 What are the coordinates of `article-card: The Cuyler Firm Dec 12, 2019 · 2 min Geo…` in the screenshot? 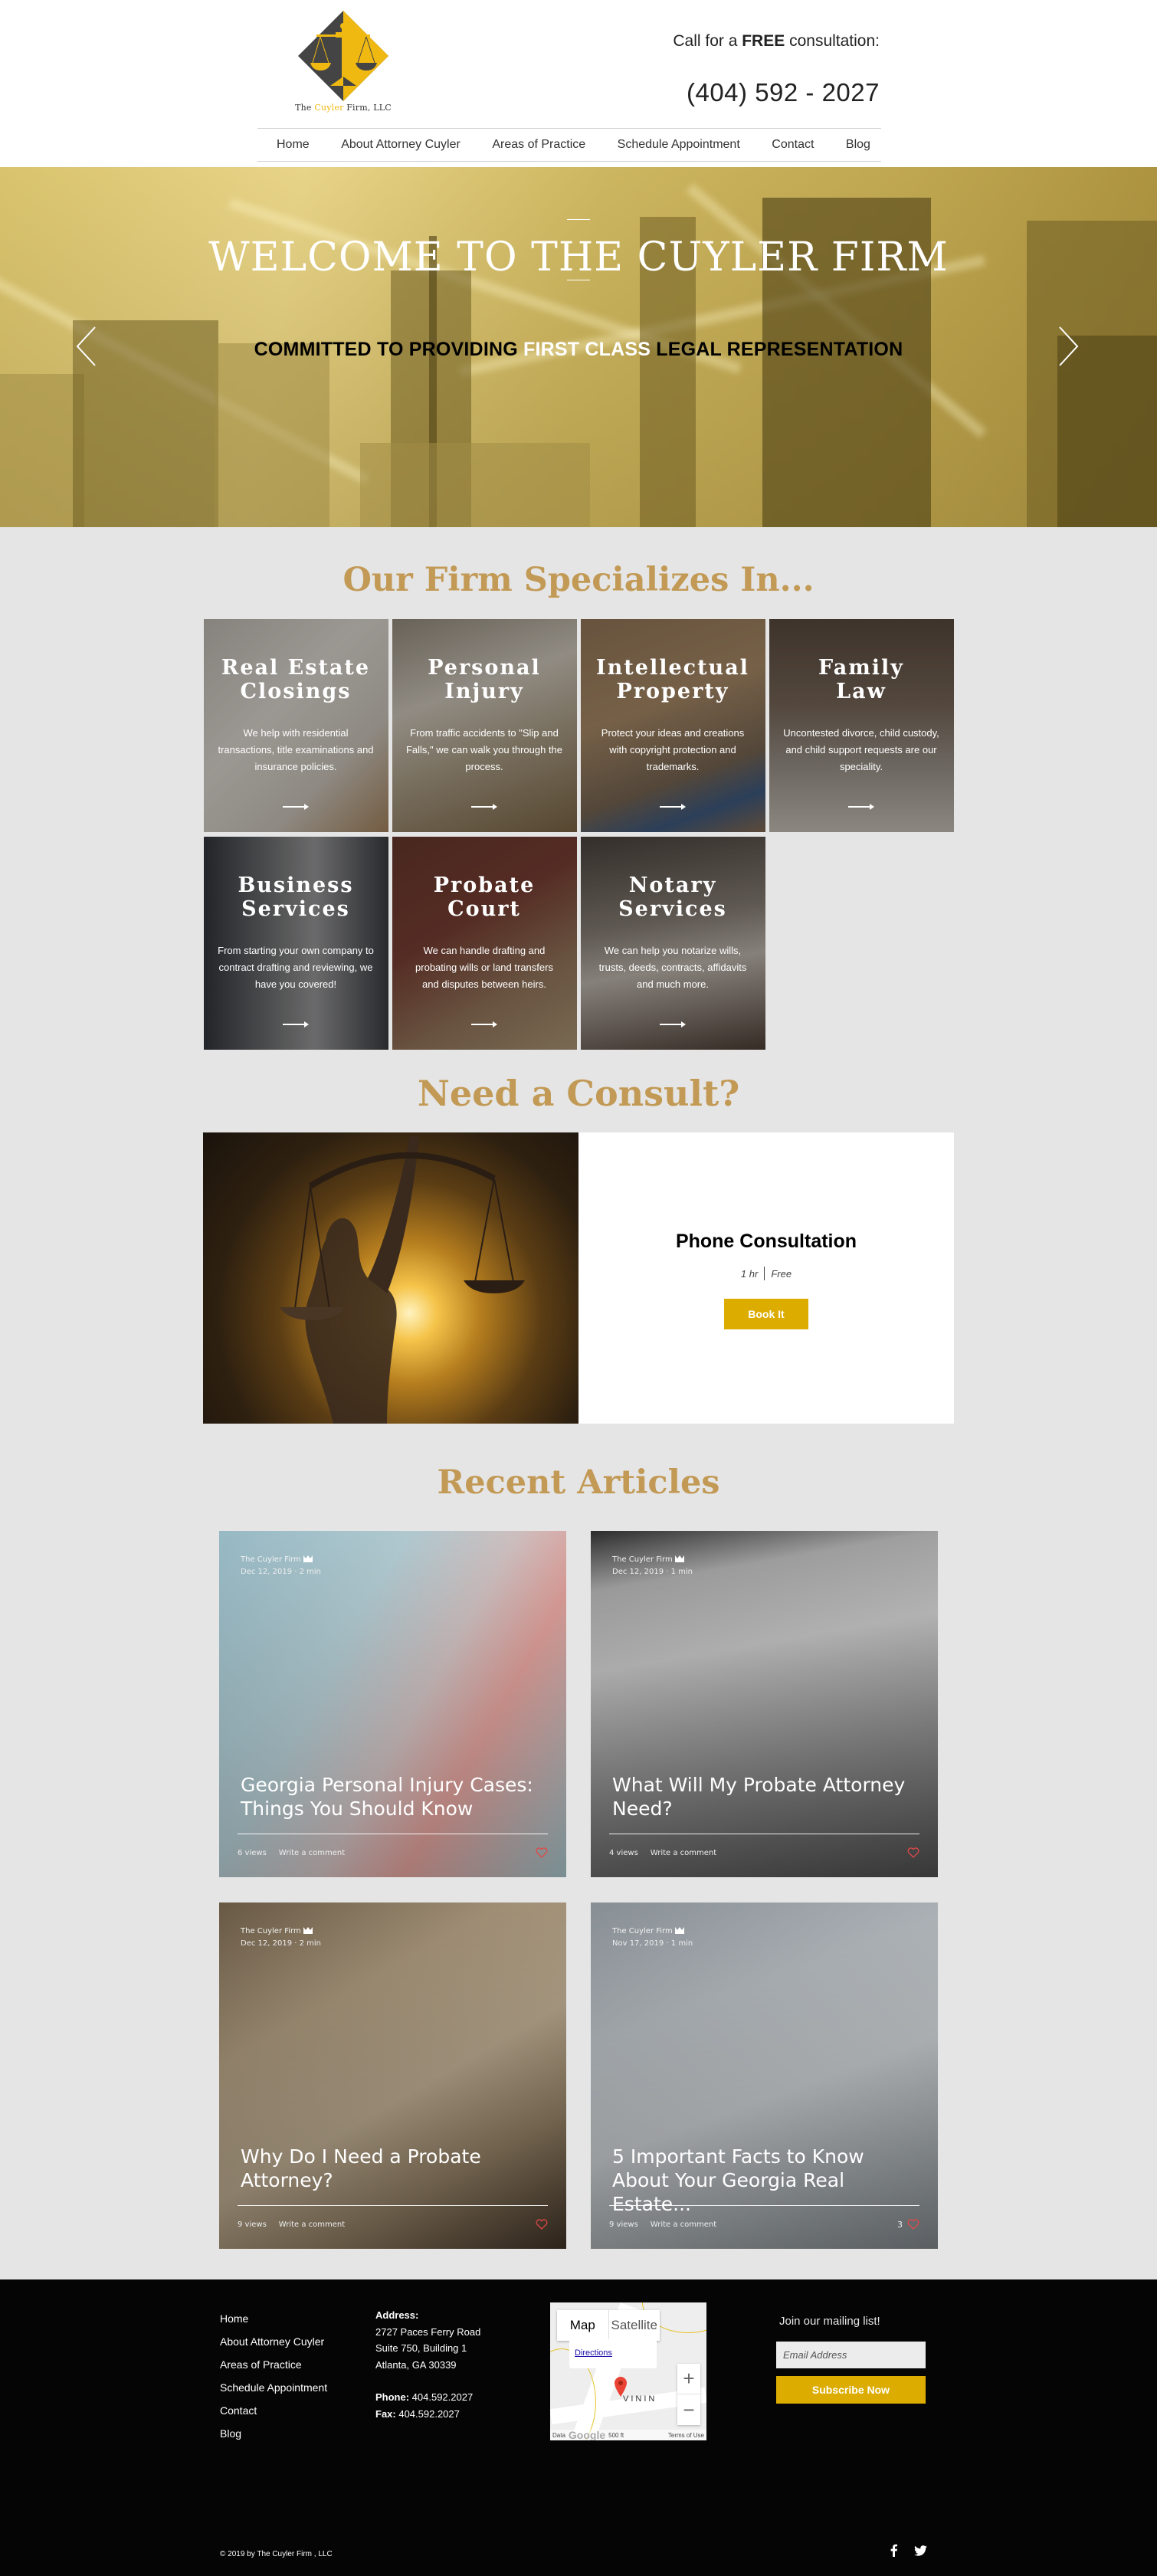 It's located at (392, 1704).